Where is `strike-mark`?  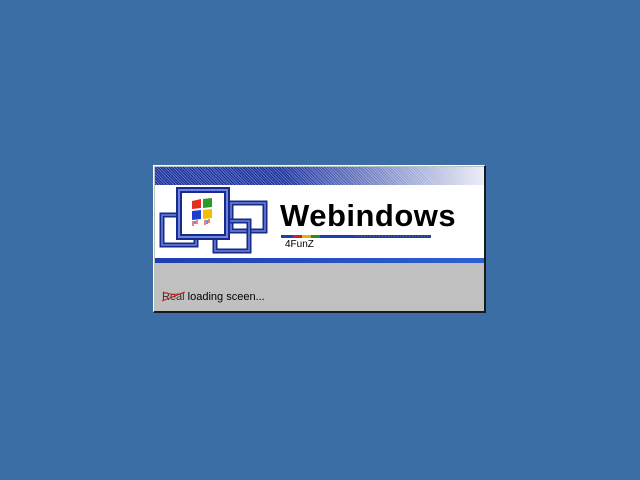
strike-mark is located at coordinates (173, 296).